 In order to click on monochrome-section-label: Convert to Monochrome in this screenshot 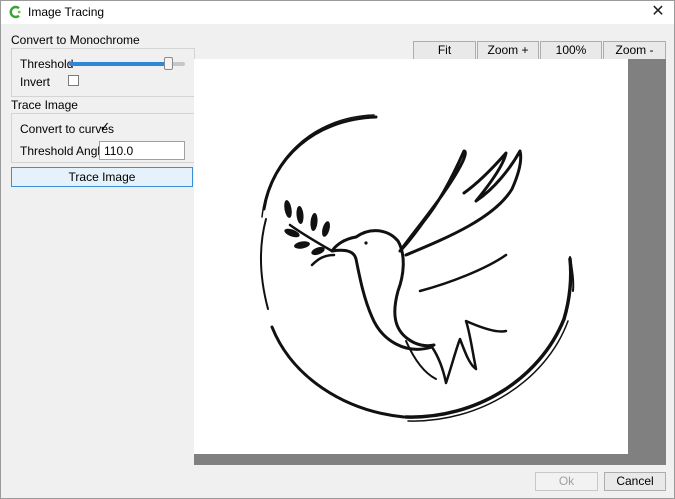, I will do `click(75, 40)`.